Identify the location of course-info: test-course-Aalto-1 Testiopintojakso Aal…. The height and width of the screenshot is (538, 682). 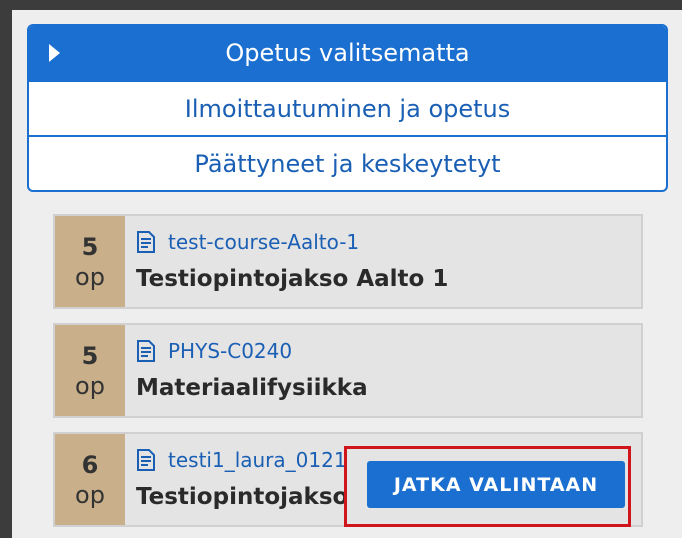
(383, 261).